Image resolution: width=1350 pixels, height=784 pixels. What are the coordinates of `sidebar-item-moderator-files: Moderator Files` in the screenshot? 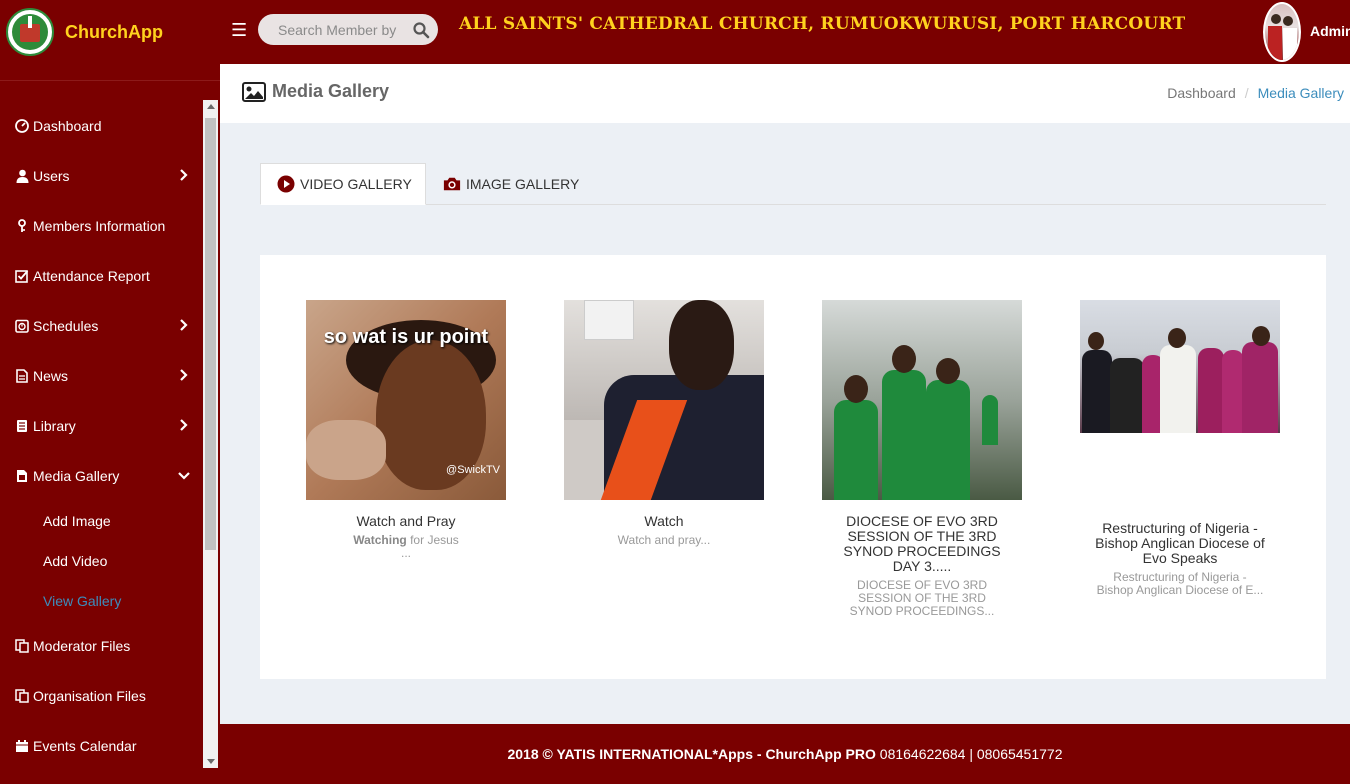 It's located at (101, 646).